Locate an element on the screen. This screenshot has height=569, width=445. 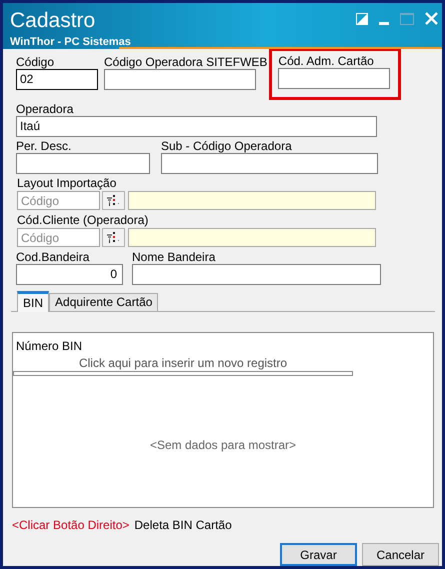
new-row-hint: Click aqui para inserir um novo registro is located at coordinates (183, 363).